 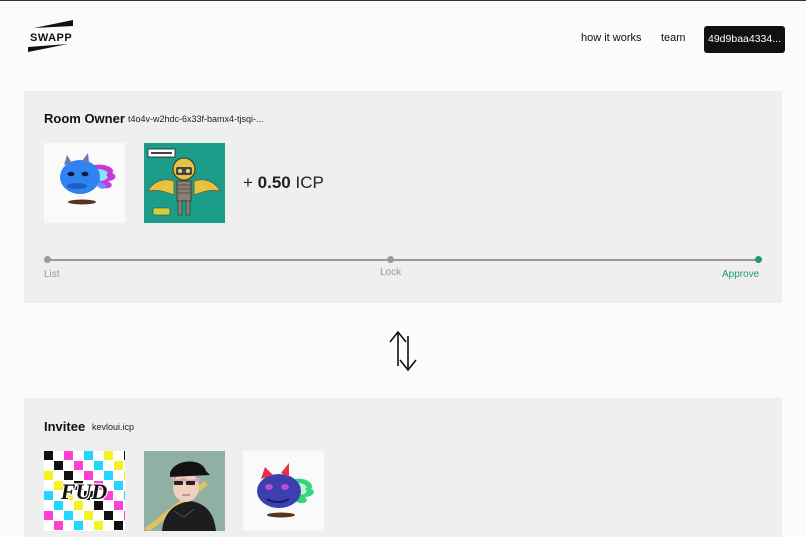 I want to click on step-label-lock: Lock, so click(x=391, y=272).